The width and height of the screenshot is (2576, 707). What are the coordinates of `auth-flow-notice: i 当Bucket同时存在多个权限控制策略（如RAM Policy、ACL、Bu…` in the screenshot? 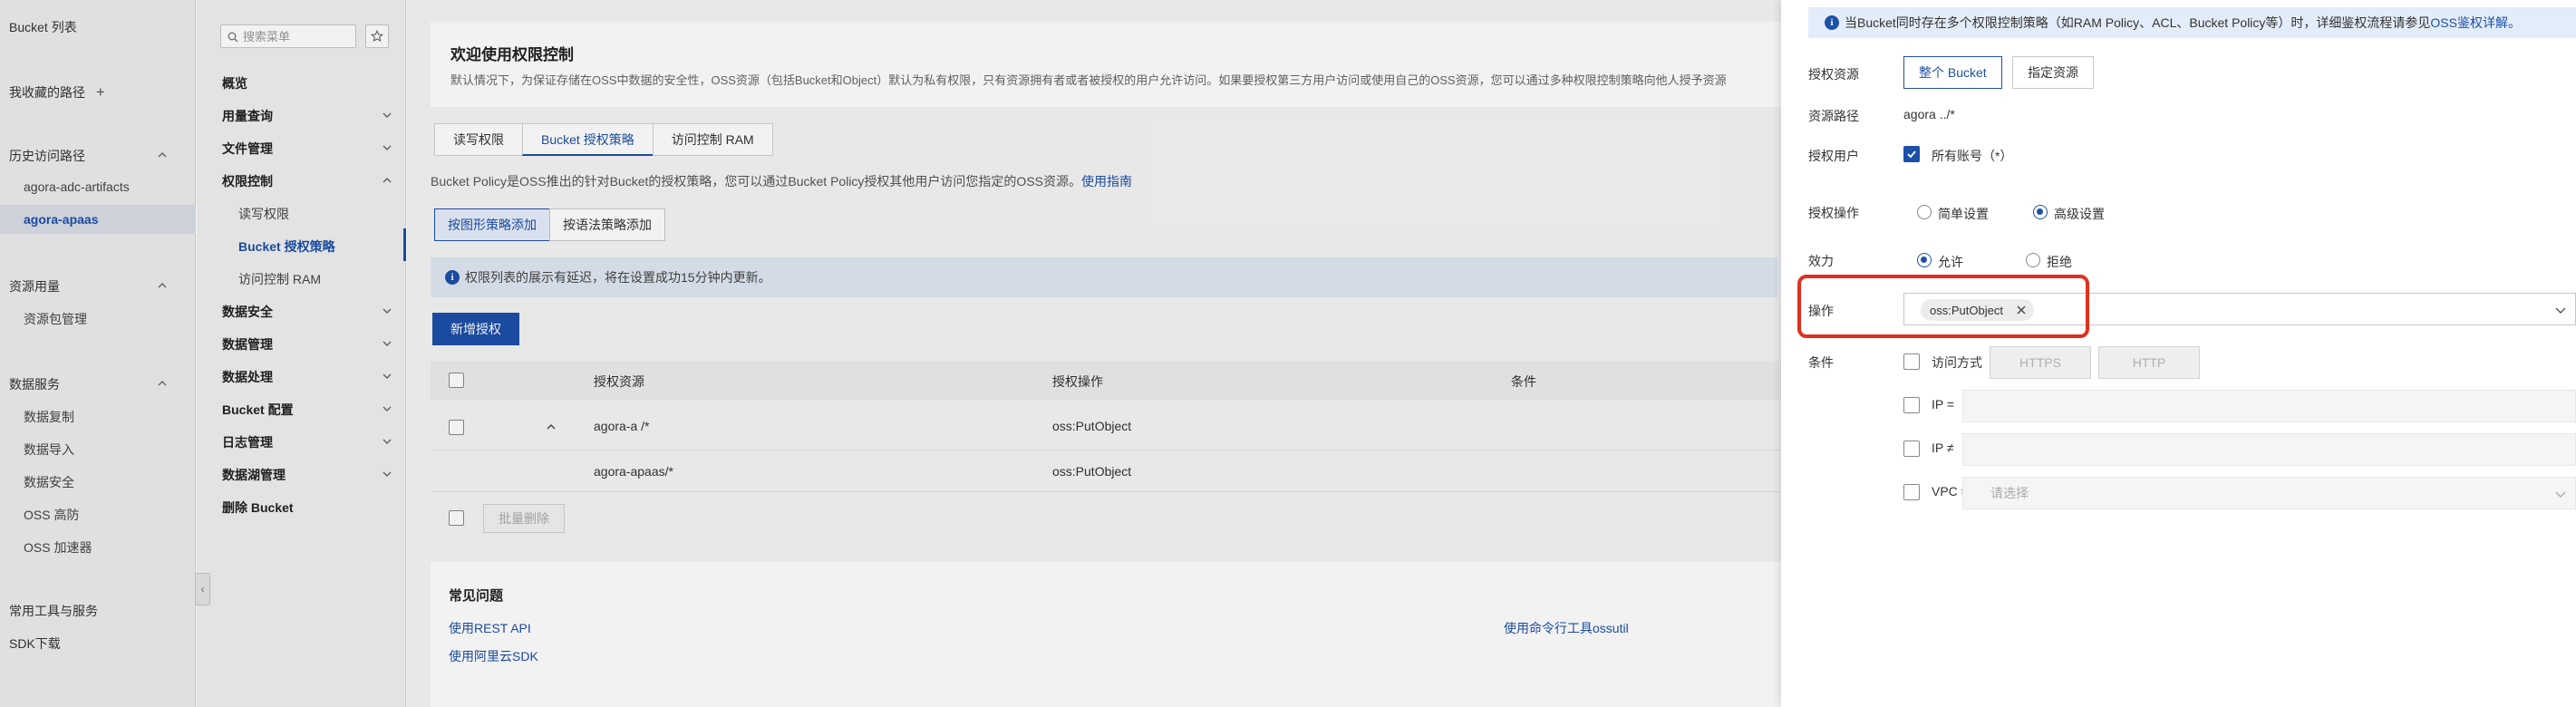 It's located at (2192, 22).